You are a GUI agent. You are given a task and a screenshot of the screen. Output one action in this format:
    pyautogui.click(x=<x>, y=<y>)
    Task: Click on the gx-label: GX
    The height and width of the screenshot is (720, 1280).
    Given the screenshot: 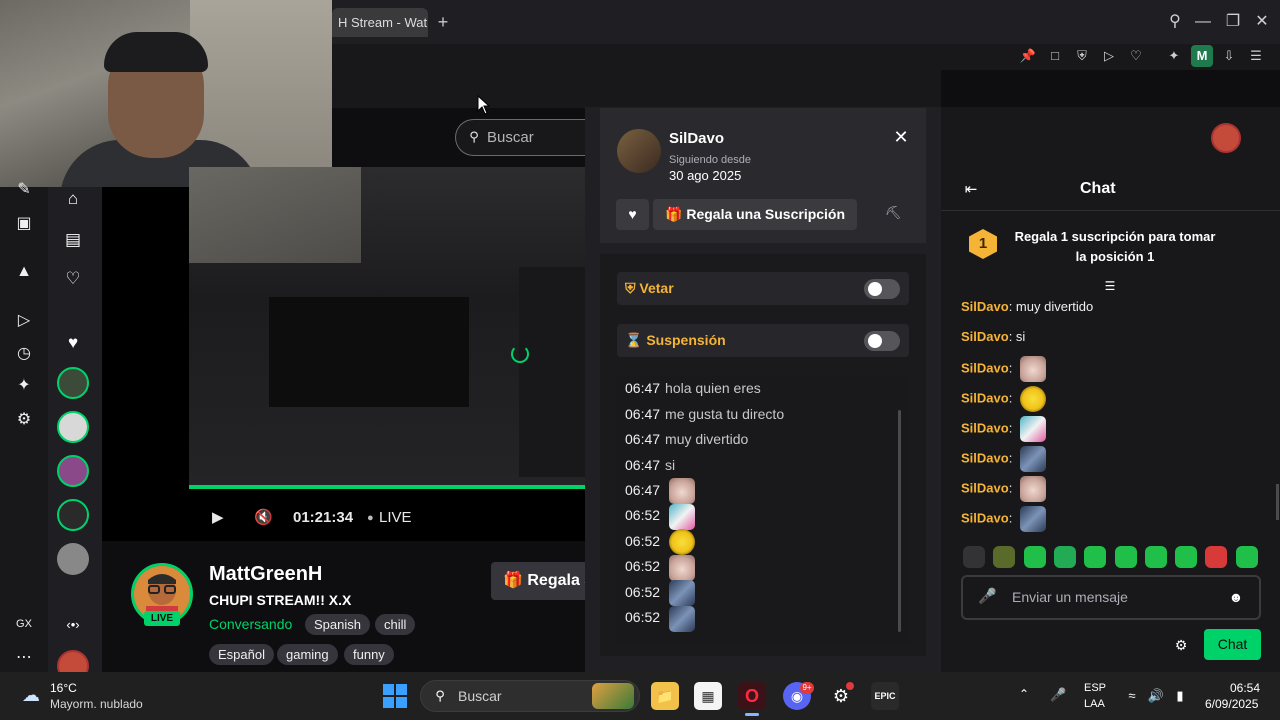 What is the action you would take?
    pyautogui.click(x=24, y=624)
    